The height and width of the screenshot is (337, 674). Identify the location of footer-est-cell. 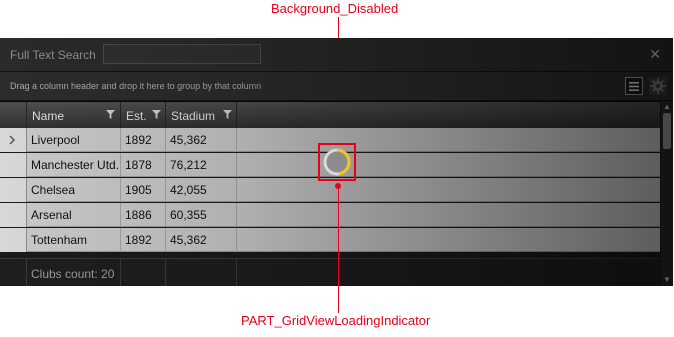
(143, 272).